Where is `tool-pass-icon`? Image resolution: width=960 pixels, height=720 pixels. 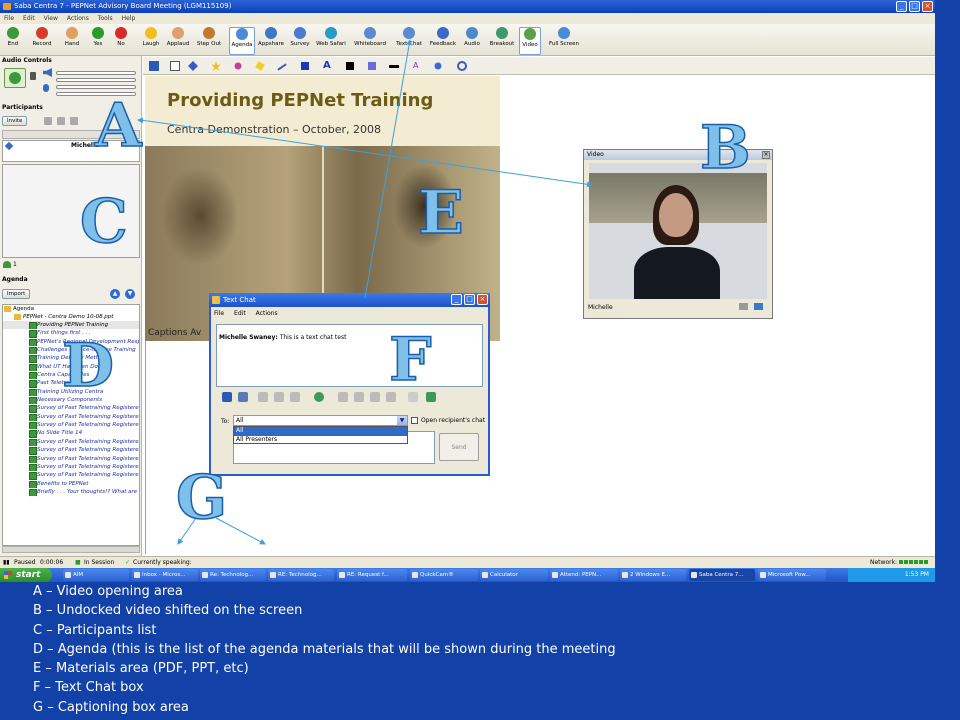 tool-pass-icon is located at coordinates (61, 121).